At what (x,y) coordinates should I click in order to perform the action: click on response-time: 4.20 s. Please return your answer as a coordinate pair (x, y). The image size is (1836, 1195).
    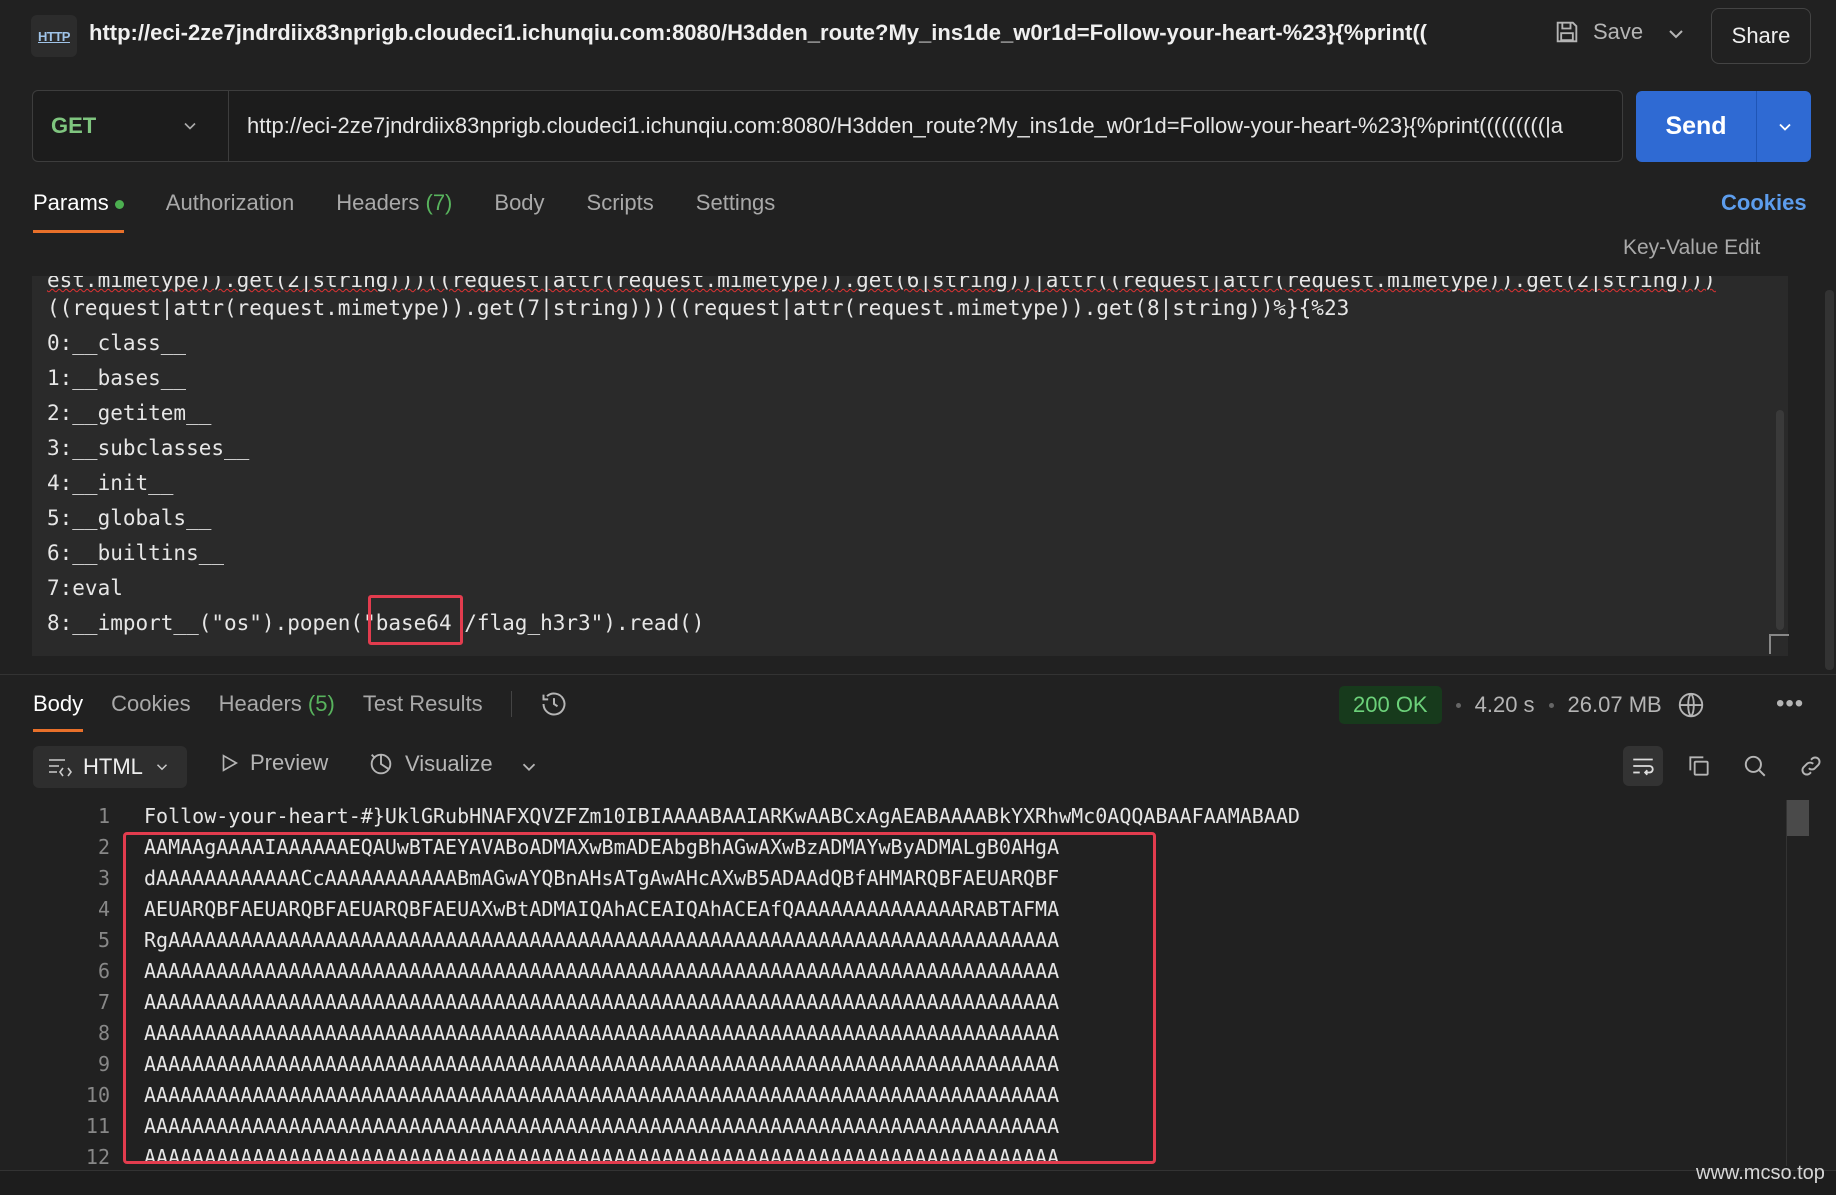
    Looking at the image, I should click on (1505, 705).